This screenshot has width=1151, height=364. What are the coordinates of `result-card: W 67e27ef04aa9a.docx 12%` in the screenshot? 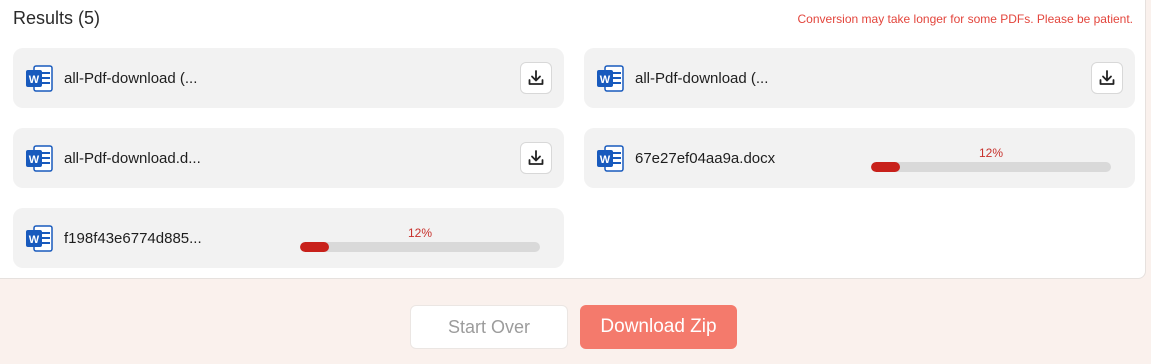 It's located at (859, 158).